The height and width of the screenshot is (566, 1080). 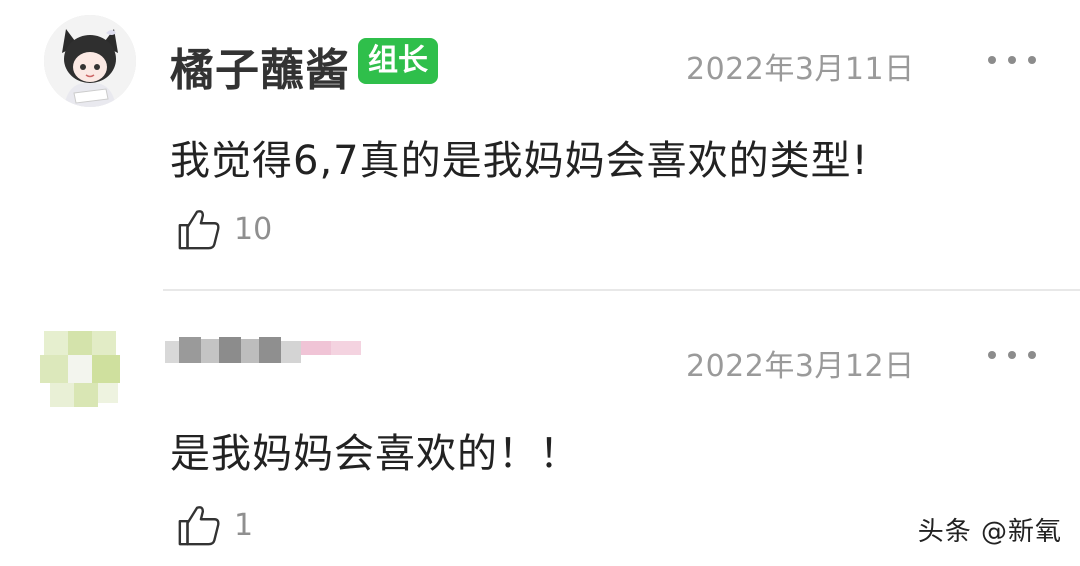 I want to click on blurred-username, so click(x=265, y=351).